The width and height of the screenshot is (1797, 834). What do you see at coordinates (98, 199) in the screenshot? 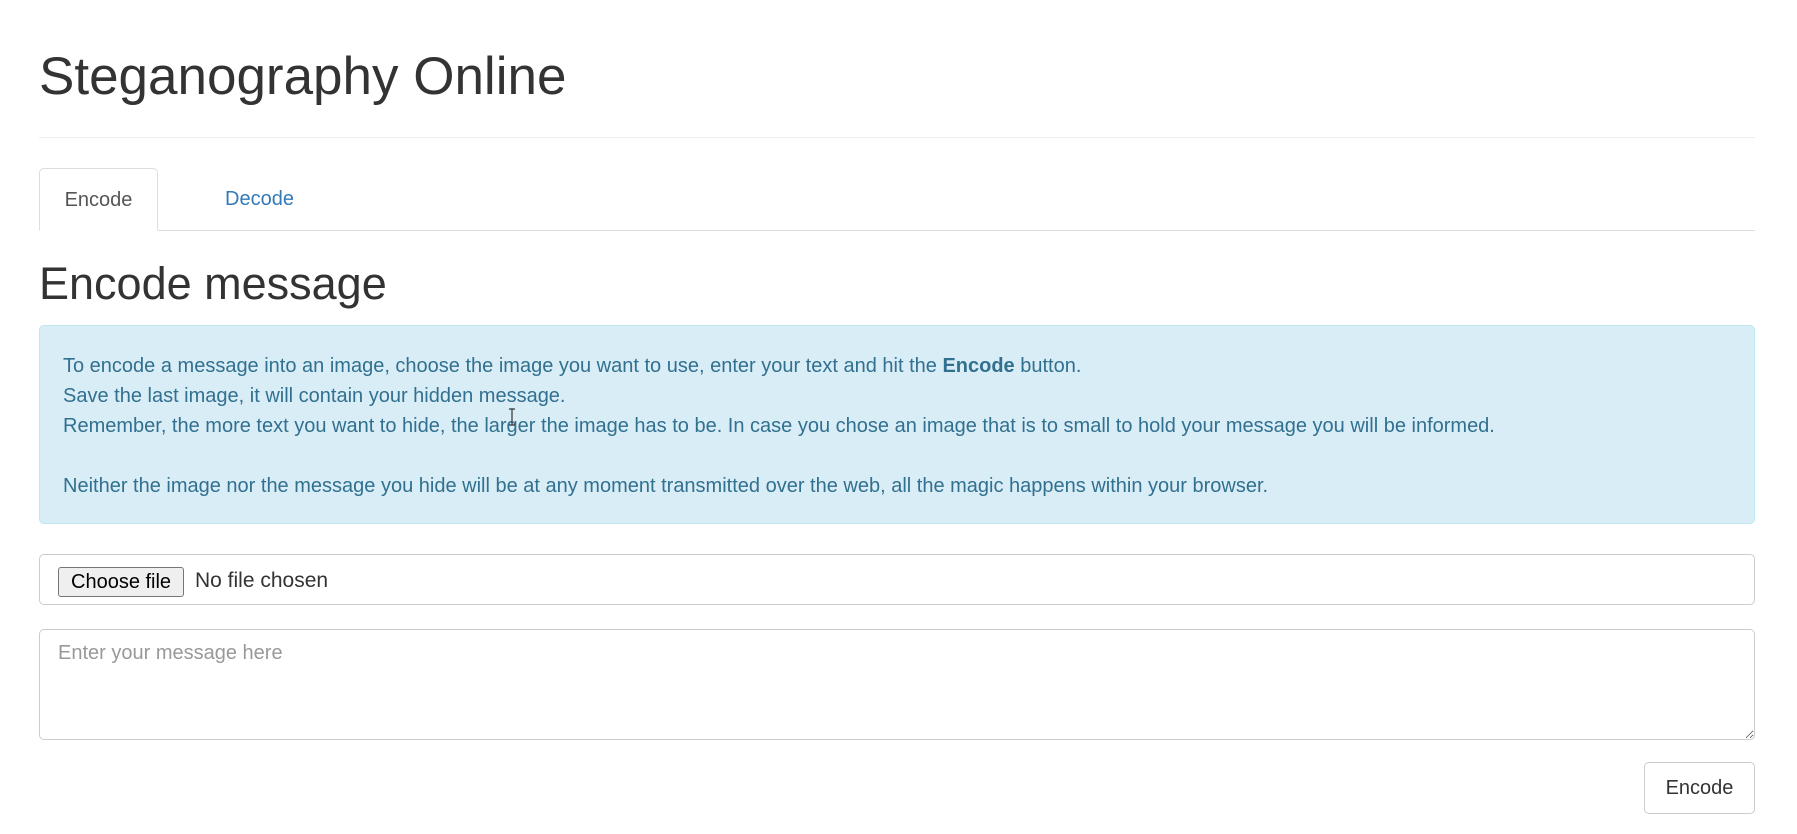
I see `tab-encode: Encode` at bounding box center [98, 199].